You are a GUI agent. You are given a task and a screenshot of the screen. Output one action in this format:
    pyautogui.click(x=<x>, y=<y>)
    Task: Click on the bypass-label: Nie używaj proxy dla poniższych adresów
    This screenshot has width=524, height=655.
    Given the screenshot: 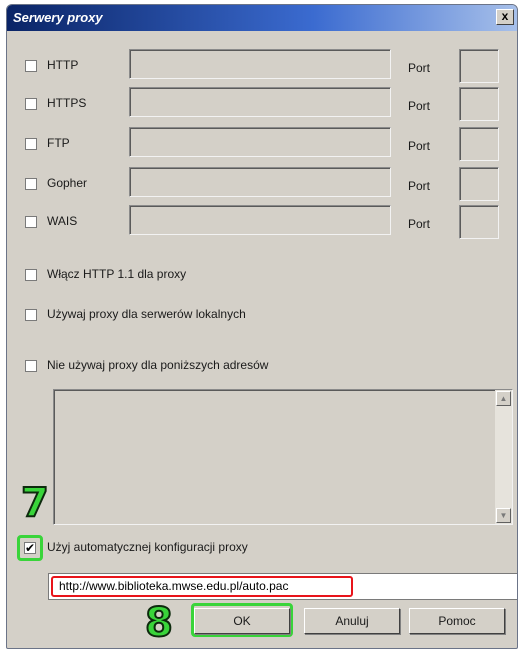 What is the action you would take?
    pyautogui.click(x=158, y=365)
    